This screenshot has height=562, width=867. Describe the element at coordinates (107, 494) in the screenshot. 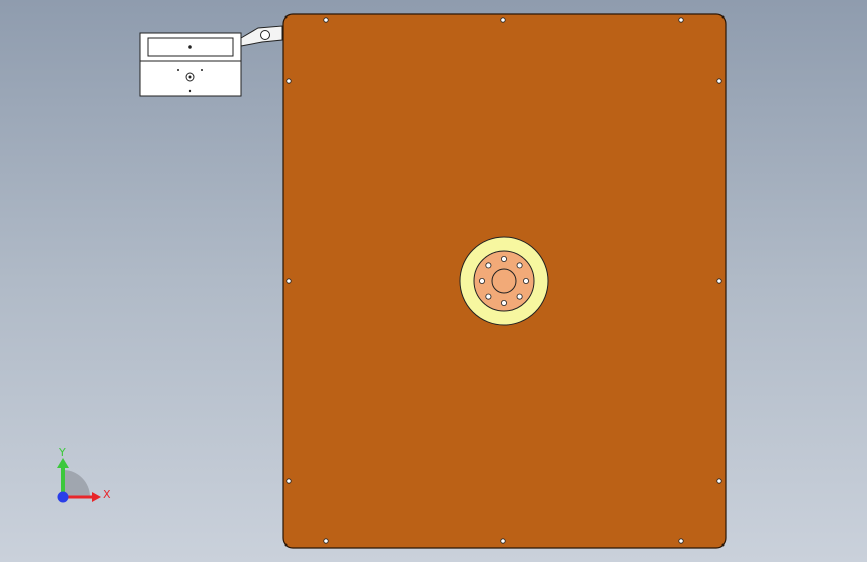

I see `x-axis-label: X` at that location.